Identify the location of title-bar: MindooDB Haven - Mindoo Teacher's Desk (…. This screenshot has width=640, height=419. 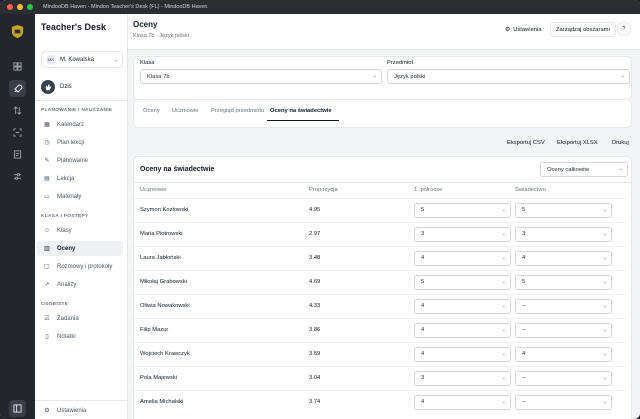
(320, 7).